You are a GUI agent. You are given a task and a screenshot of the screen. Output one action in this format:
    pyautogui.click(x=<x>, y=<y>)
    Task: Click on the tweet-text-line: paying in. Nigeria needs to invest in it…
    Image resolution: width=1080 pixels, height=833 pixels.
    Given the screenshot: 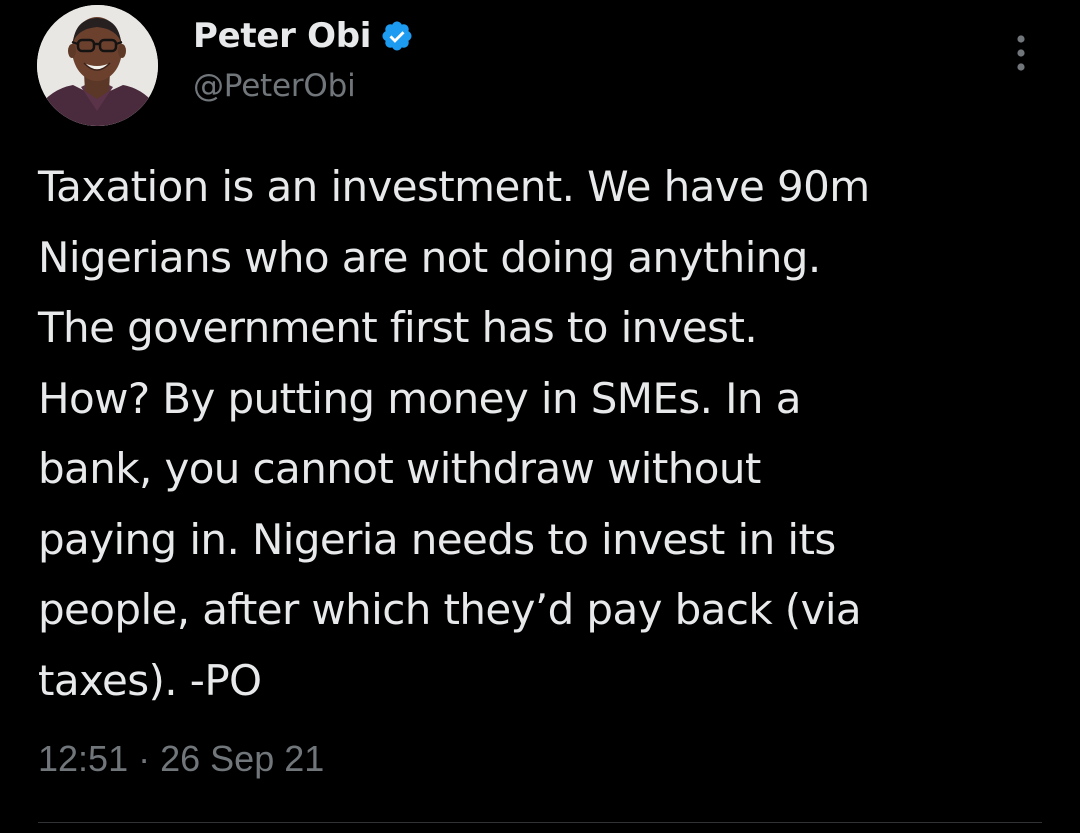 What is the action you would take?
    pyautogui.click(x=437, y=539)
    